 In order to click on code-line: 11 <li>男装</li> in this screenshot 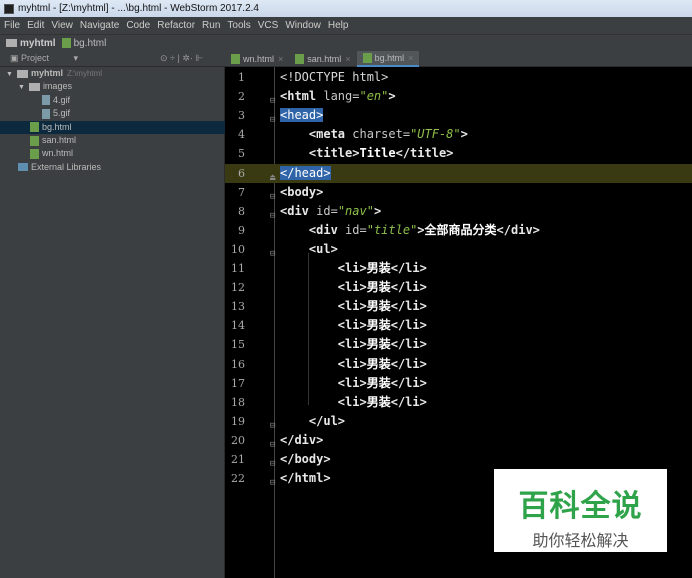, I will do `click(458, 268)`.